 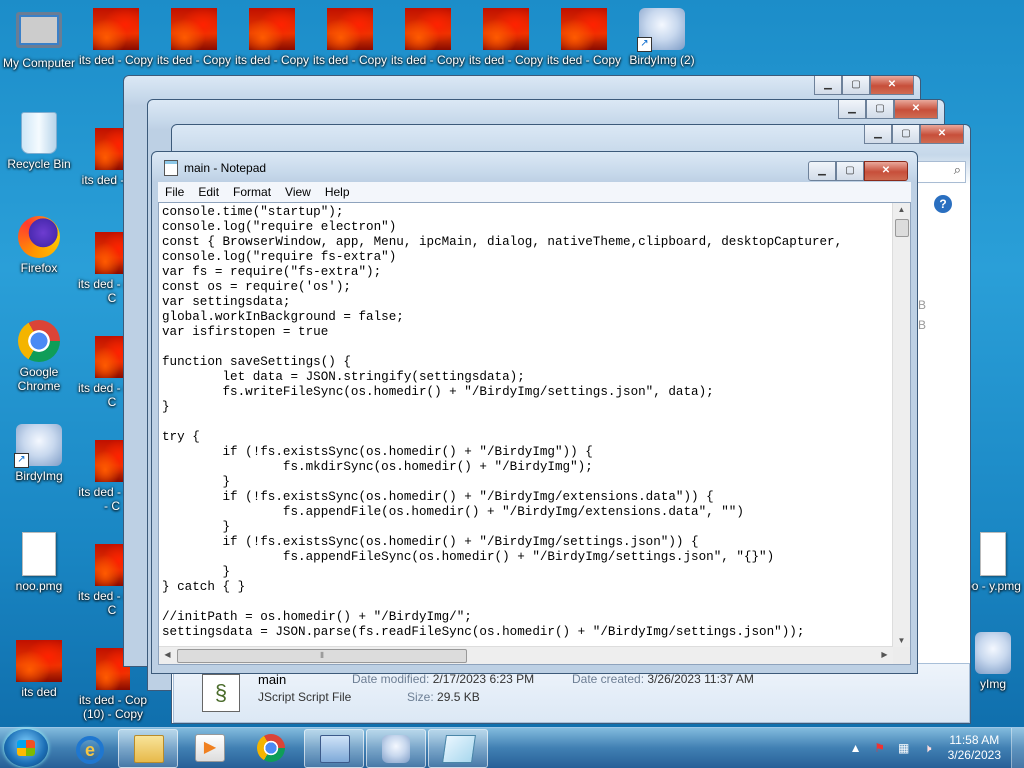 I want to click on details-size: Size: 29.5 KB, so click(x=443, y=697).